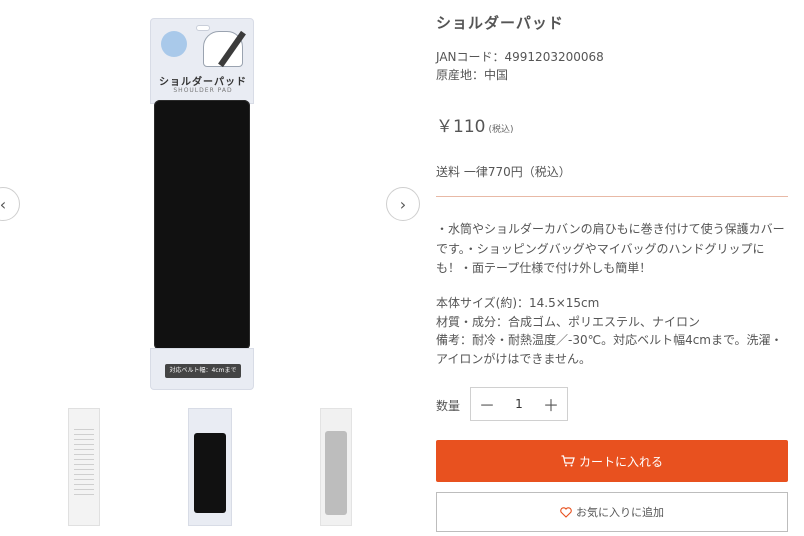 Image resolution: width=804 pixels, height=536 pixels. What do you see at coordinates (566, 512) in the screenshot?
I see `heart-icon` at bounding box center [566, 512].